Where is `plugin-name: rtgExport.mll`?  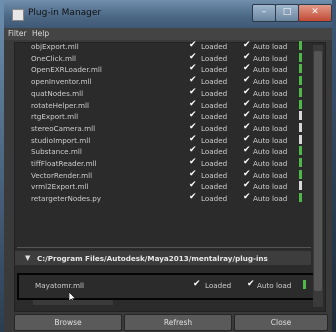
plugin-name: rtgExport.mll is located at coordinates (55, 117).